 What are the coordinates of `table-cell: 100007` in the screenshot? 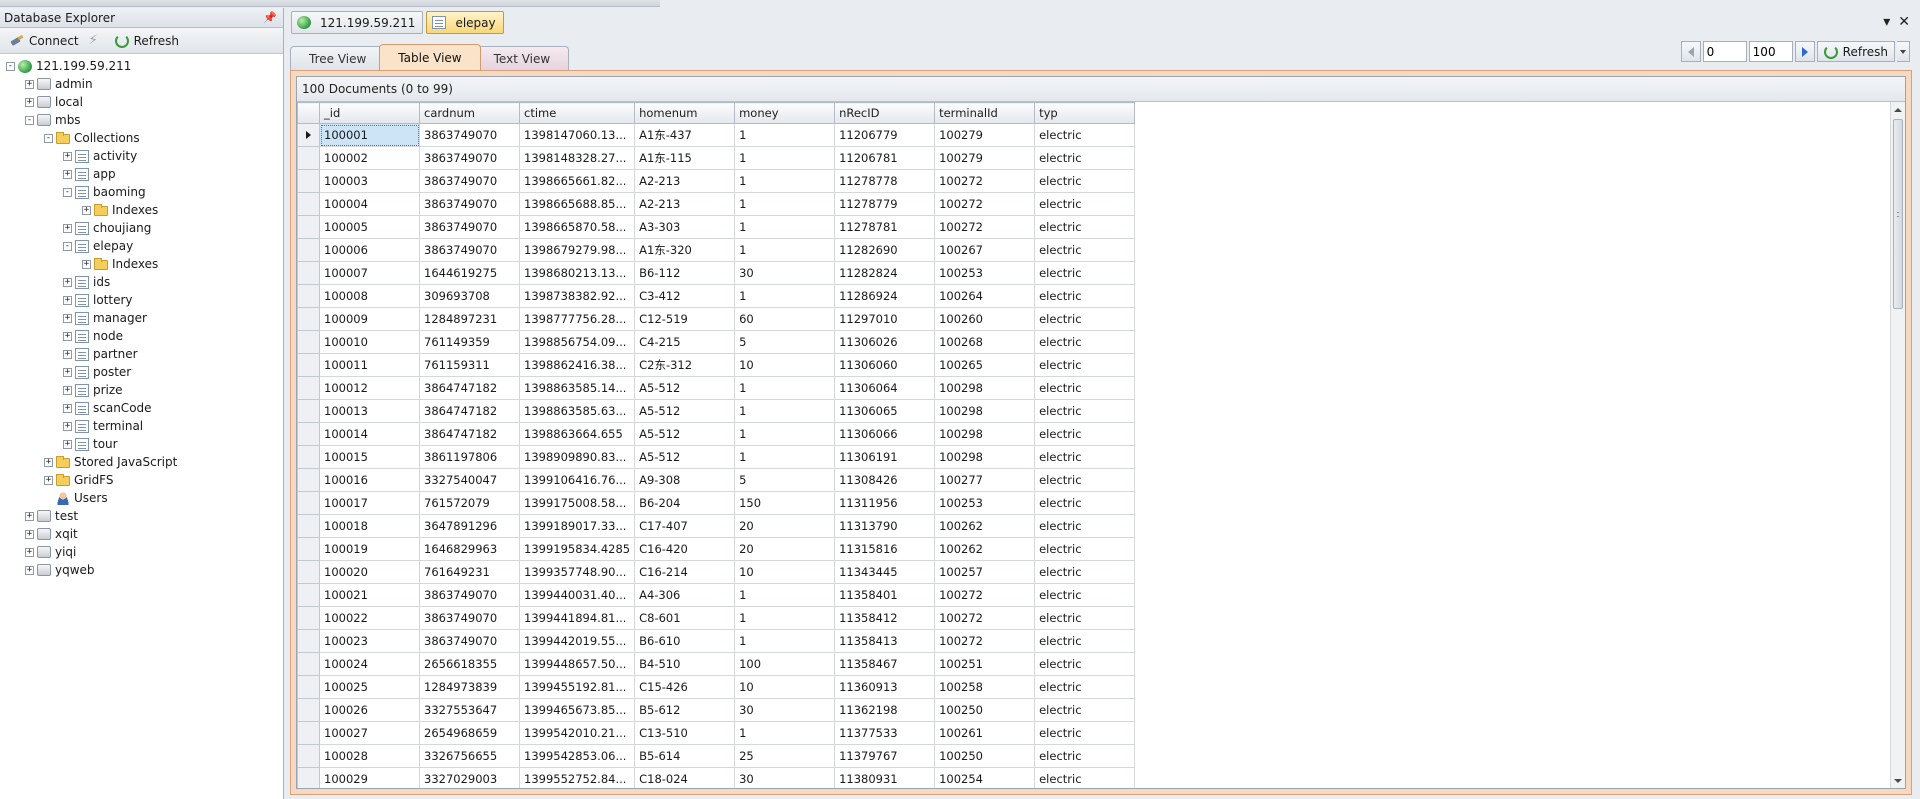 It's located at (369, 273).